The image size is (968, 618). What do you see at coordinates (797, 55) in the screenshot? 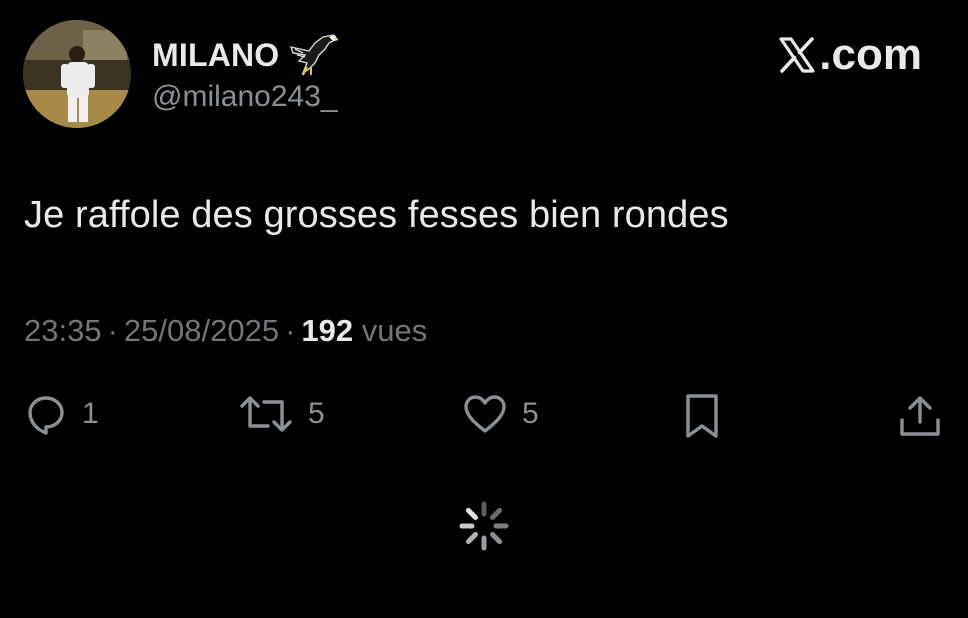
I see `x-logo-icon` at bounding box center [797, 55].